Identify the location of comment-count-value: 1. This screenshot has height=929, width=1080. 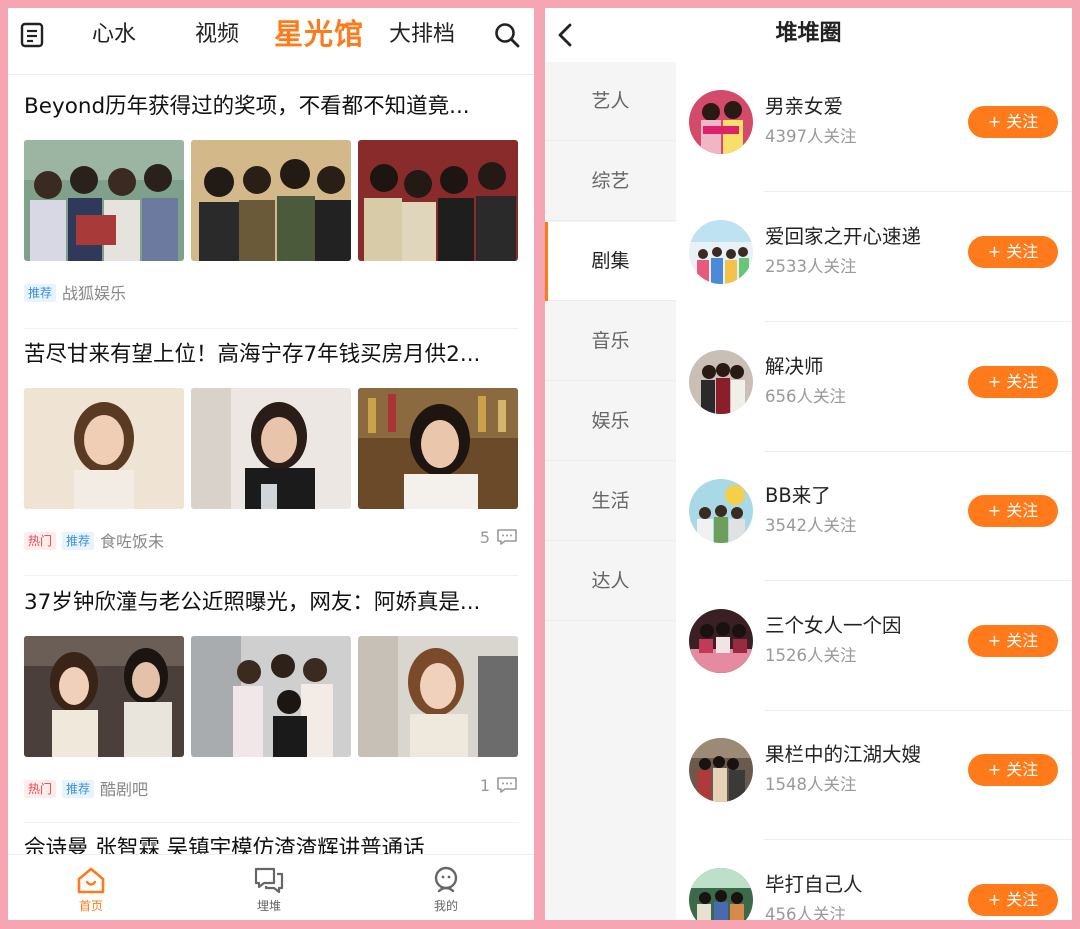
(484, 785).